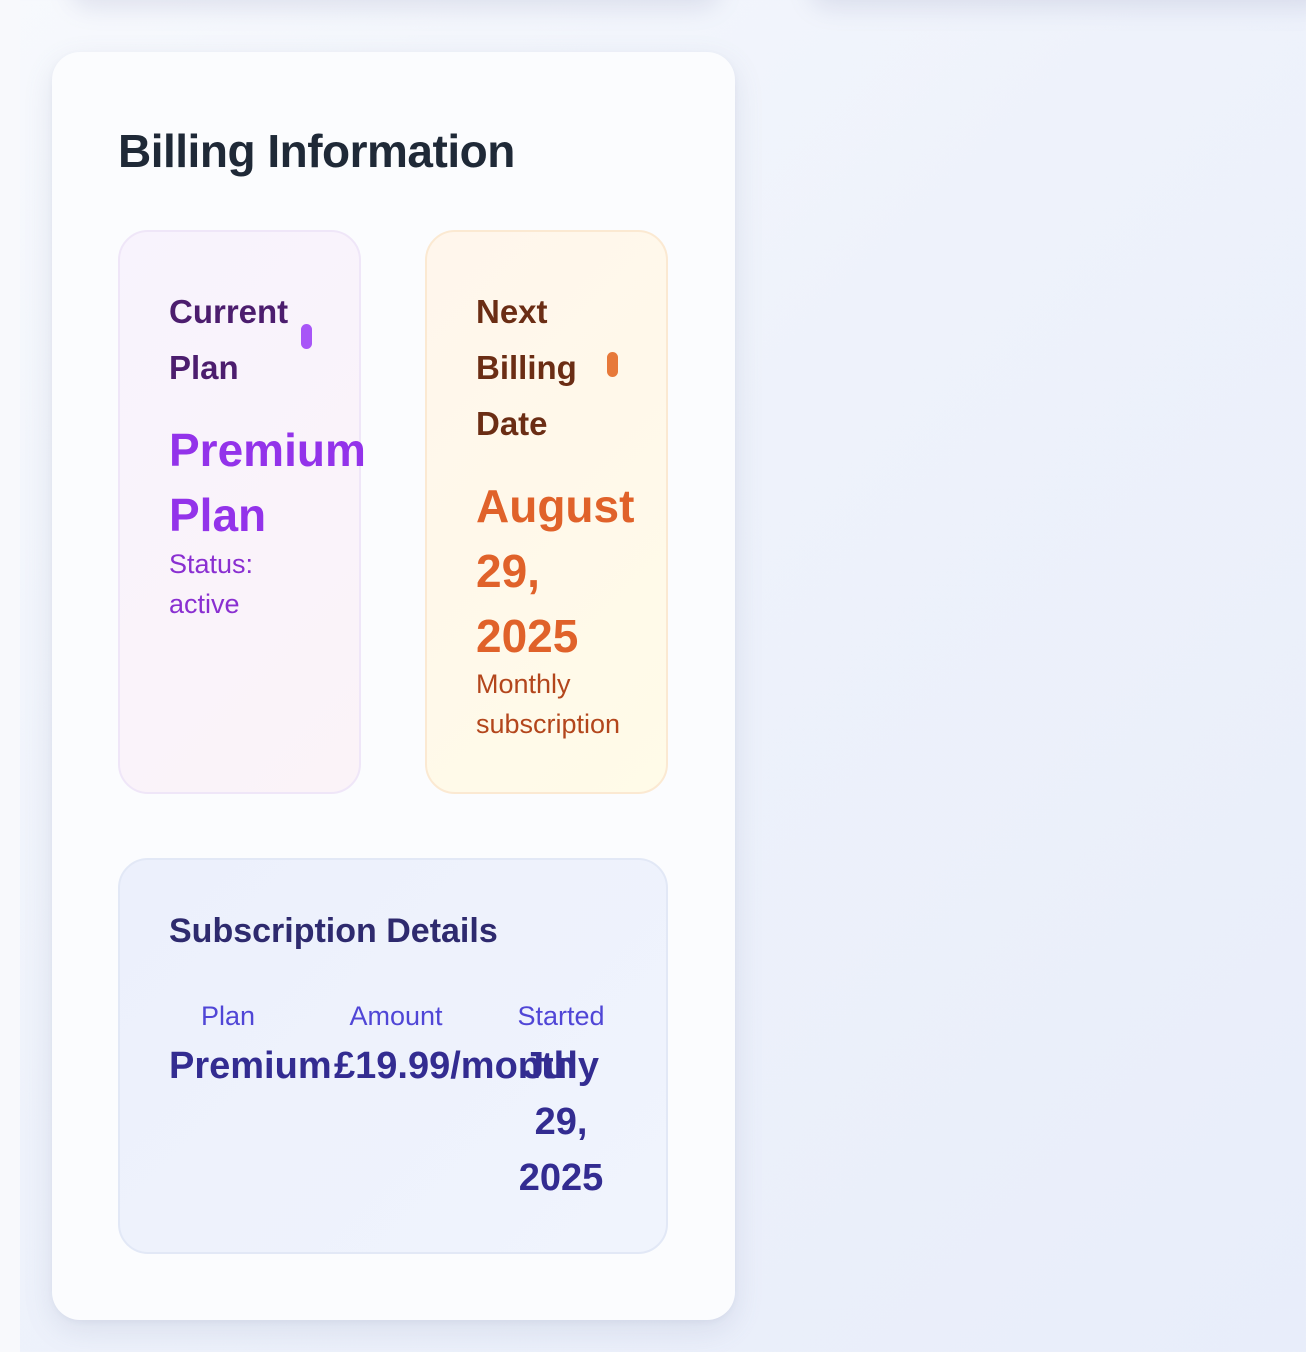 This screenshot has width=1306, height=1352. I want to click on detail-started: Started July 29, 2025, so click(561, 1101).